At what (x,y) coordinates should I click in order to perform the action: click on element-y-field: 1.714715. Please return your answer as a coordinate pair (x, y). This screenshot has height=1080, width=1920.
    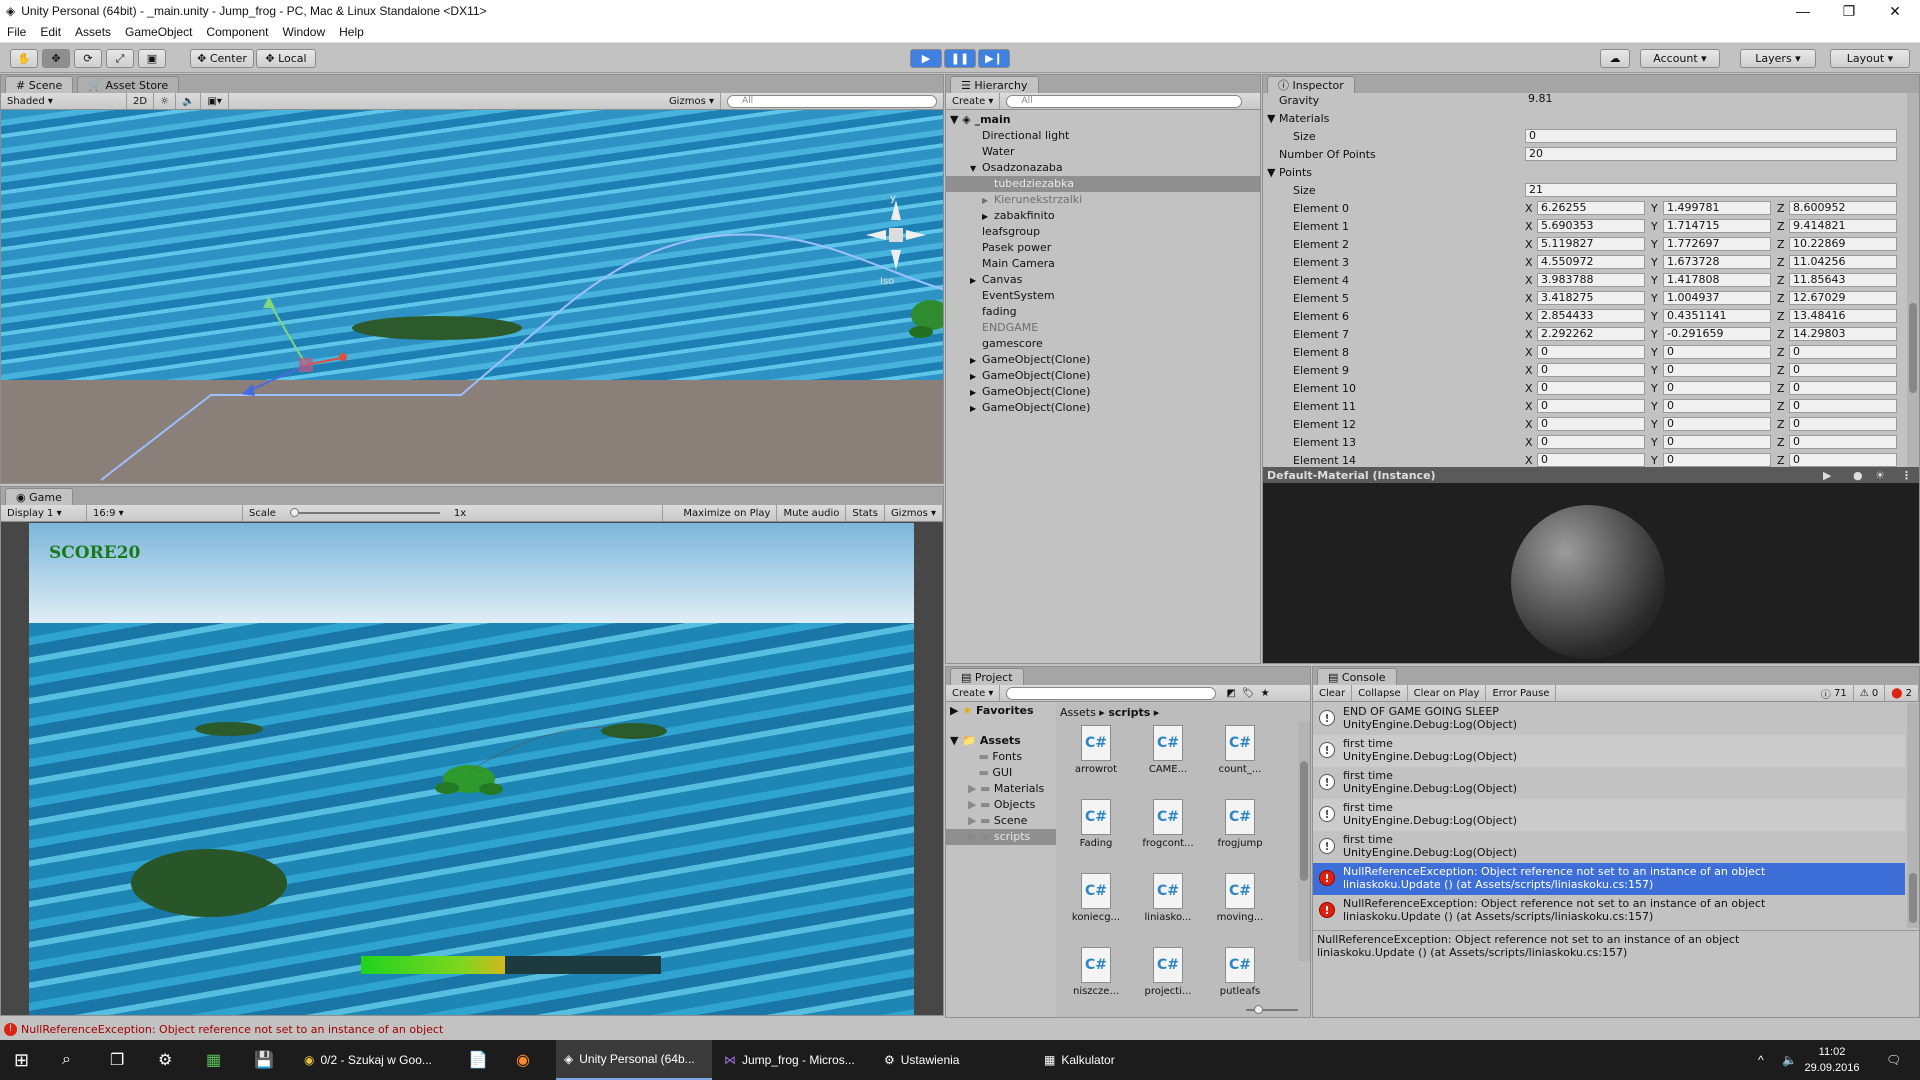
    Looking at the image, I should click on (1717, 226).